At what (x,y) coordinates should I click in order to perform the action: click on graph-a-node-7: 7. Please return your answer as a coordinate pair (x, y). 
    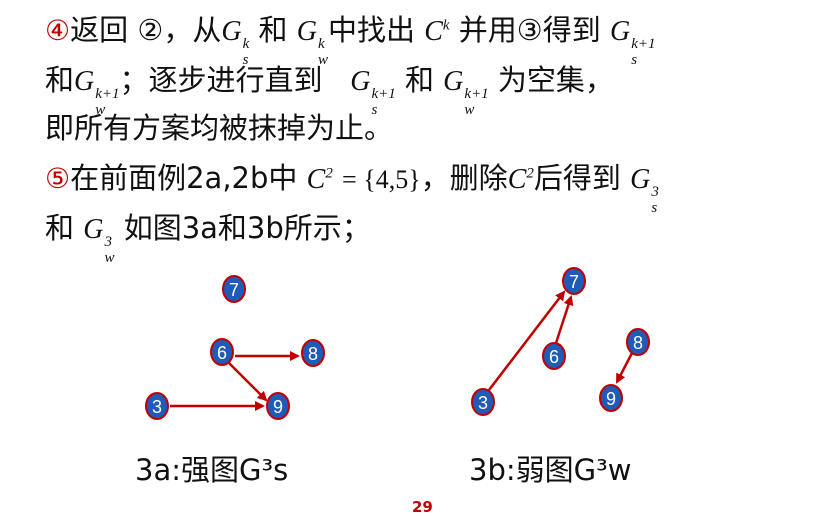
    Looking at the image, I should click on (234, 289).